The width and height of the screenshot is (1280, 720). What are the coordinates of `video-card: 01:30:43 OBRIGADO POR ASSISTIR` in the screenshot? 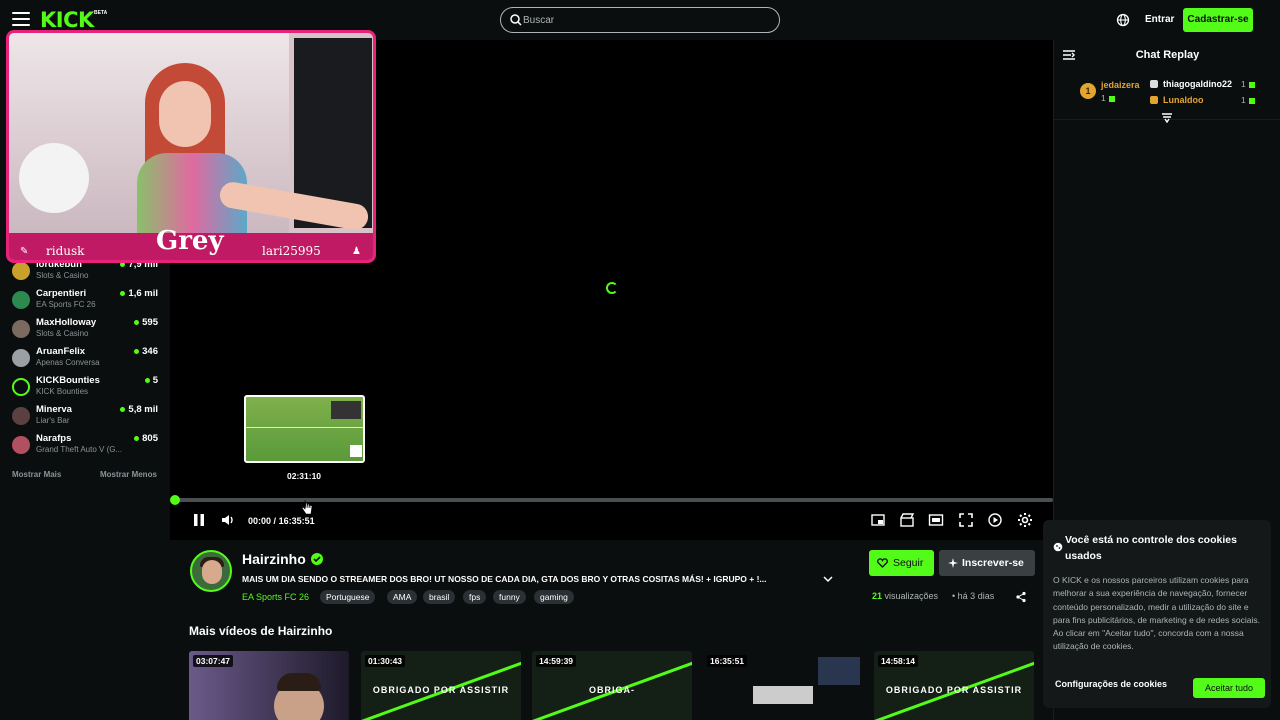 It's located at (441, 685).